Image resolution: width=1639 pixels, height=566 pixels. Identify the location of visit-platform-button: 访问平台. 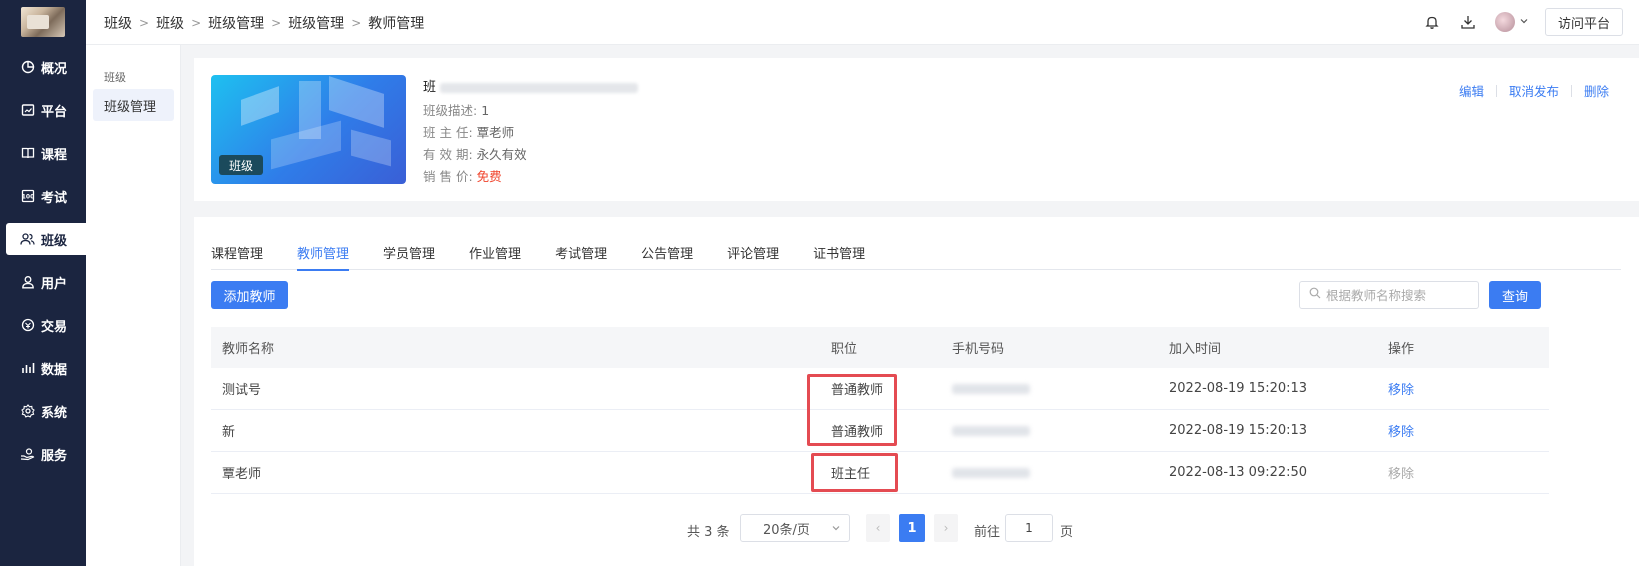
(1583, 22).